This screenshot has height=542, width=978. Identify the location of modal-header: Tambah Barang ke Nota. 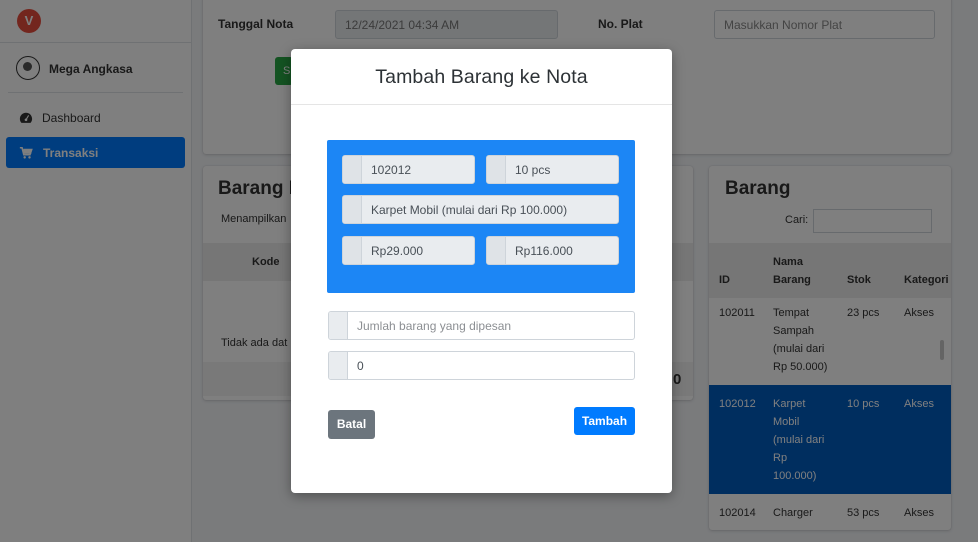
(481, 77).